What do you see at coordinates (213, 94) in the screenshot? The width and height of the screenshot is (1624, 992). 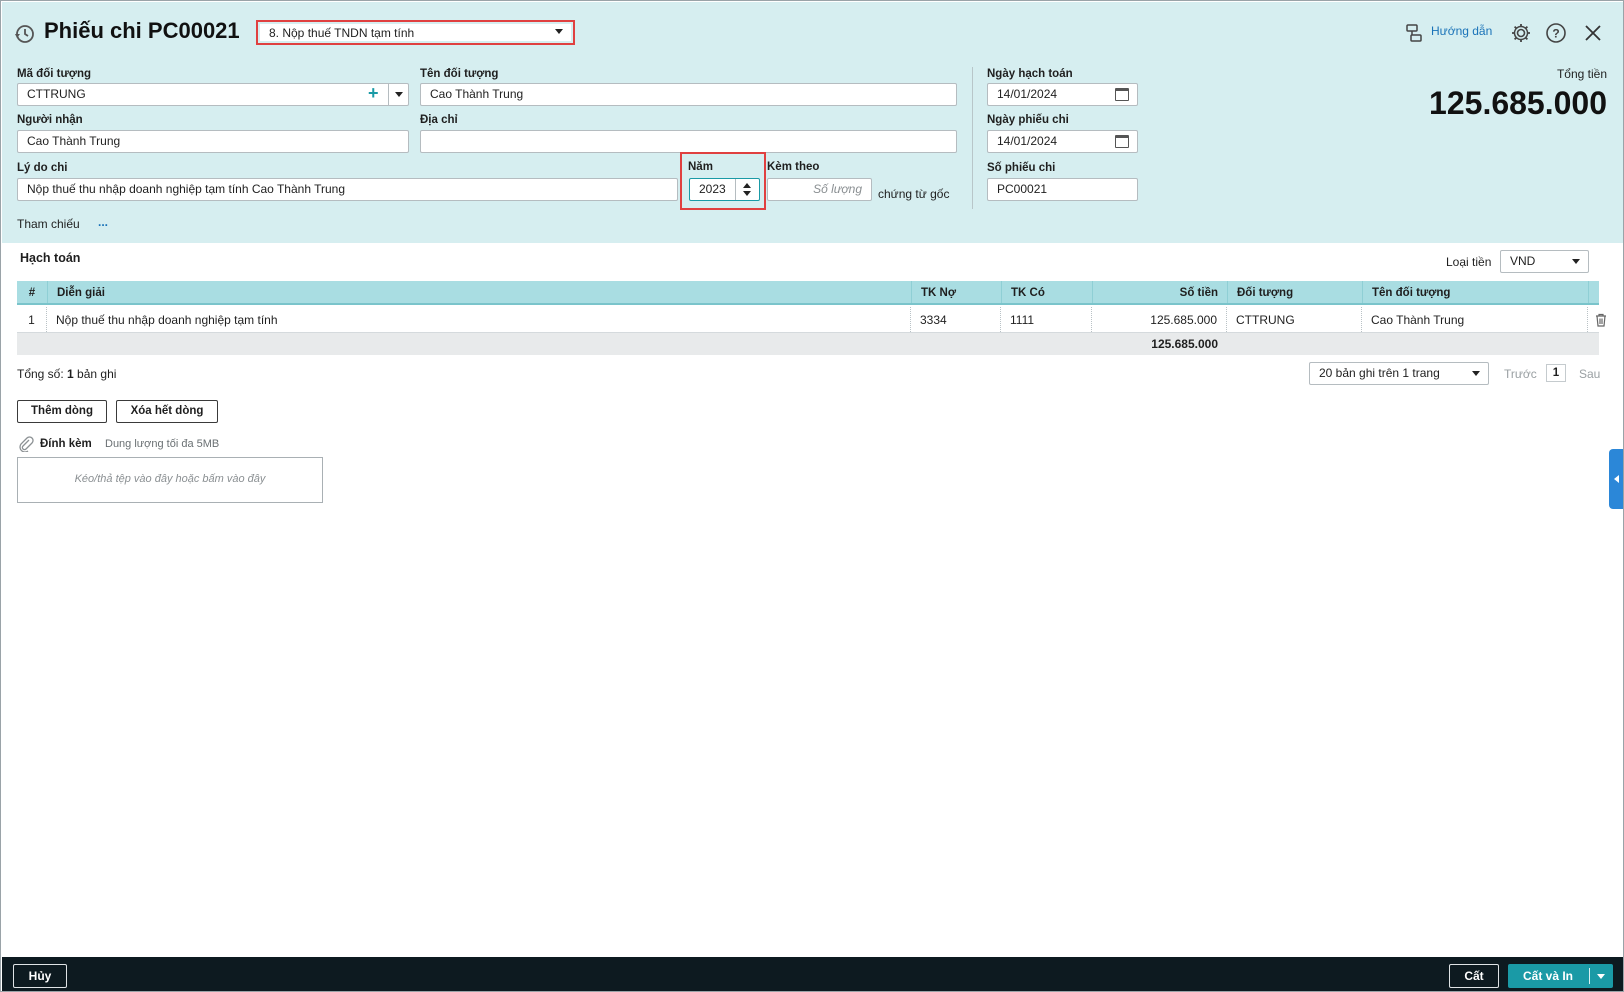 I see `ma-doi-tuong-input: CTTRUNG +` at bounding box center [213, 94].